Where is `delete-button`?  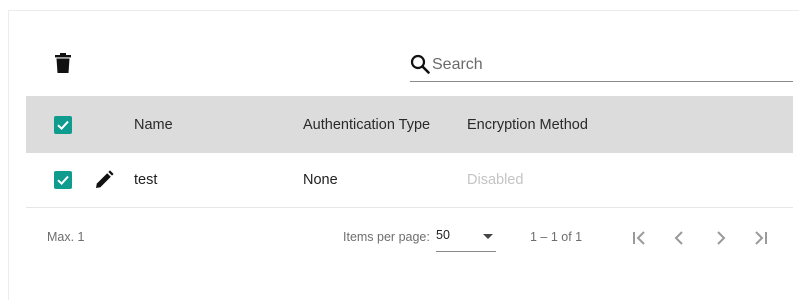
delete-button is located at coordinates (63, 63).